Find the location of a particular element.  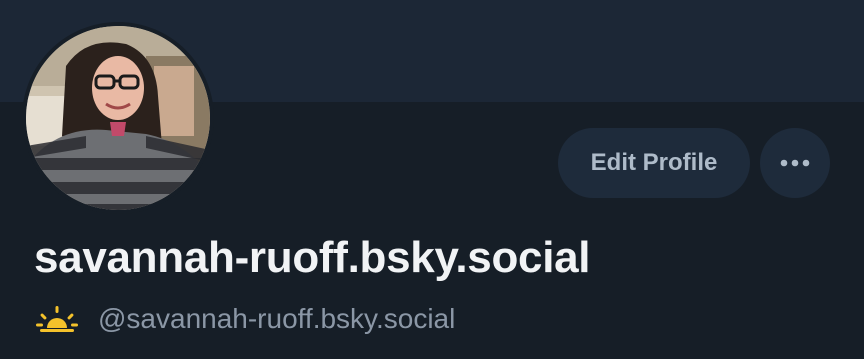

profile-handle: @savannah-ruoff.bsky.social is located at coordinates (277, 318).